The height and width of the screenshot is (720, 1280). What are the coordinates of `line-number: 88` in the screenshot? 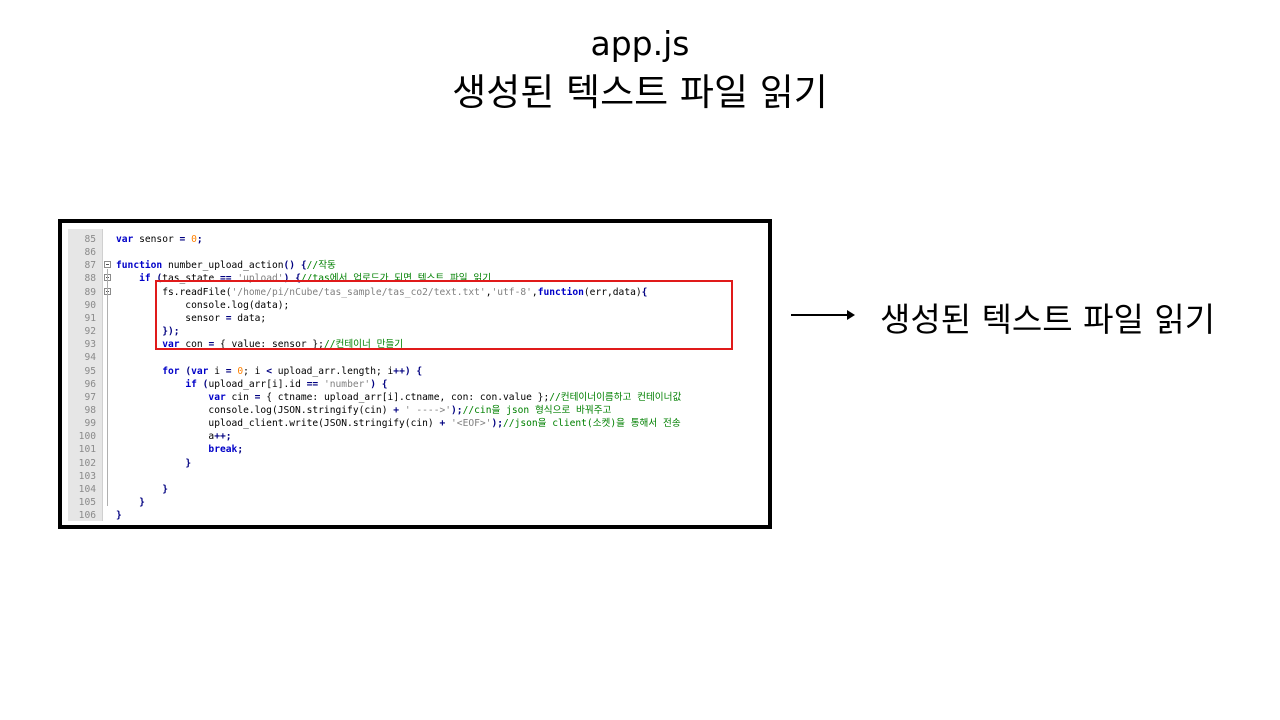 It's located at (90, 279).